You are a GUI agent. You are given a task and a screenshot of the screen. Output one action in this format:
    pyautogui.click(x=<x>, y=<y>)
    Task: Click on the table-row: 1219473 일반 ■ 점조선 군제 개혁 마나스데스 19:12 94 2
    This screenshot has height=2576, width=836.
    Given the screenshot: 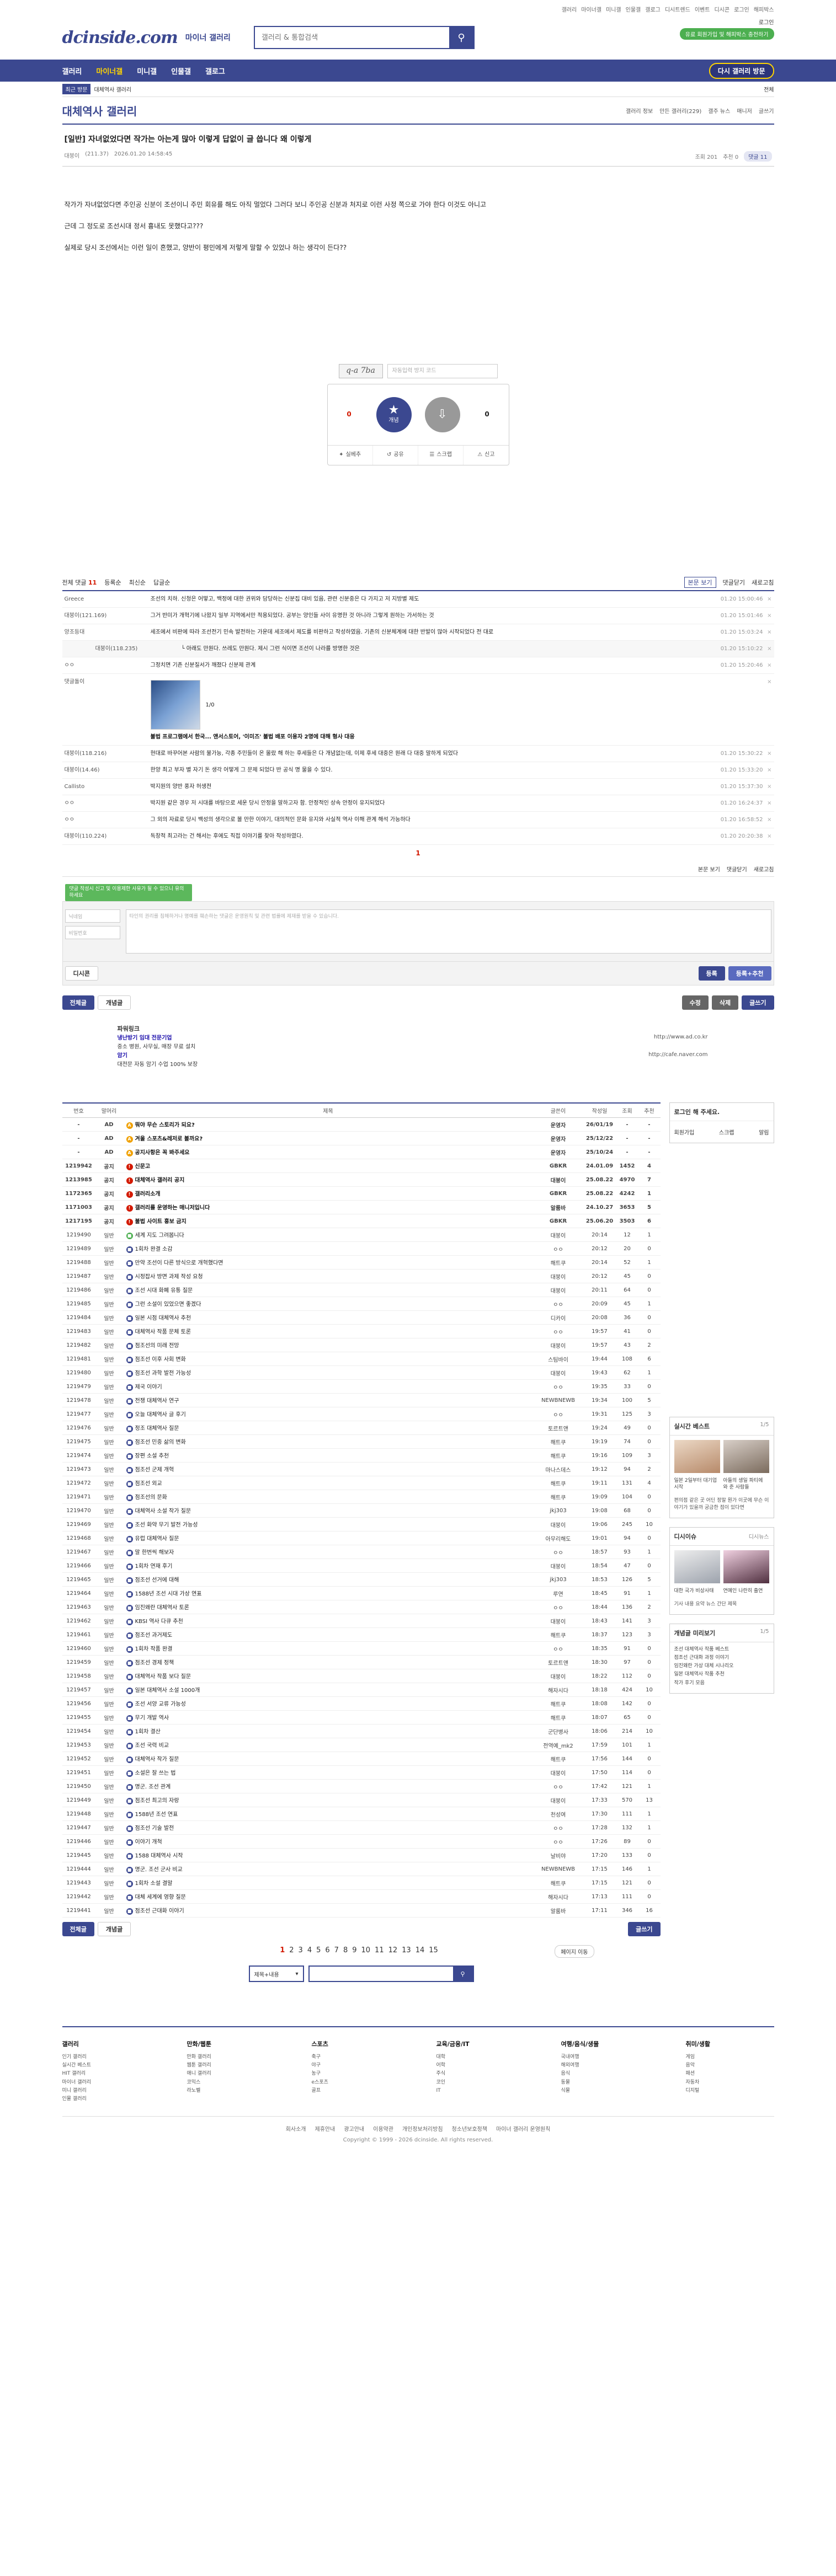 What is the action you would take?
    pyautogui.click(x=361, y=1469)
    